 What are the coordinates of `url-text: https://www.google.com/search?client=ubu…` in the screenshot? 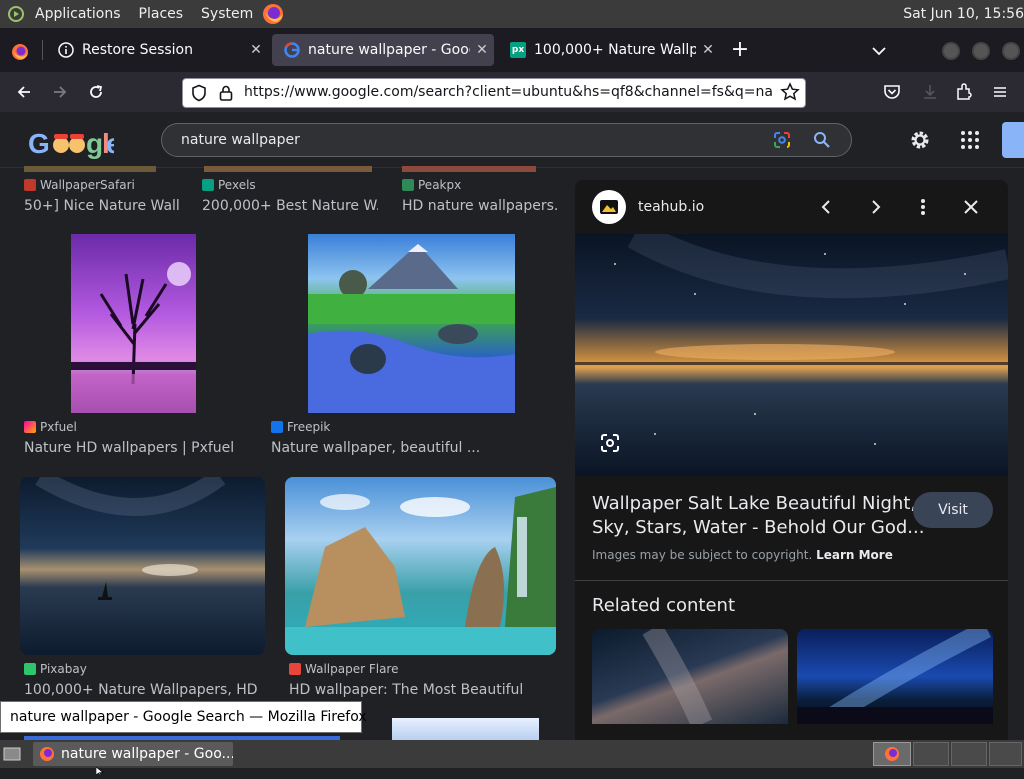 It's located at (508, 92).